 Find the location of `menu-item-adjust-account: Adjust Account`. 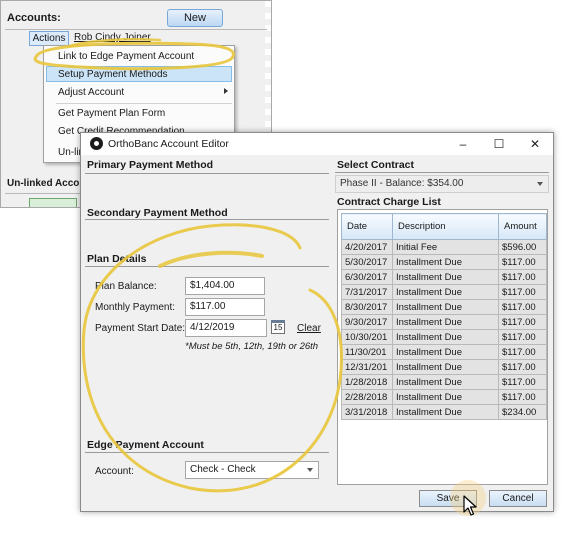

menu-item-adjust-account: Adjust Account is located at coordinates (91, 92).